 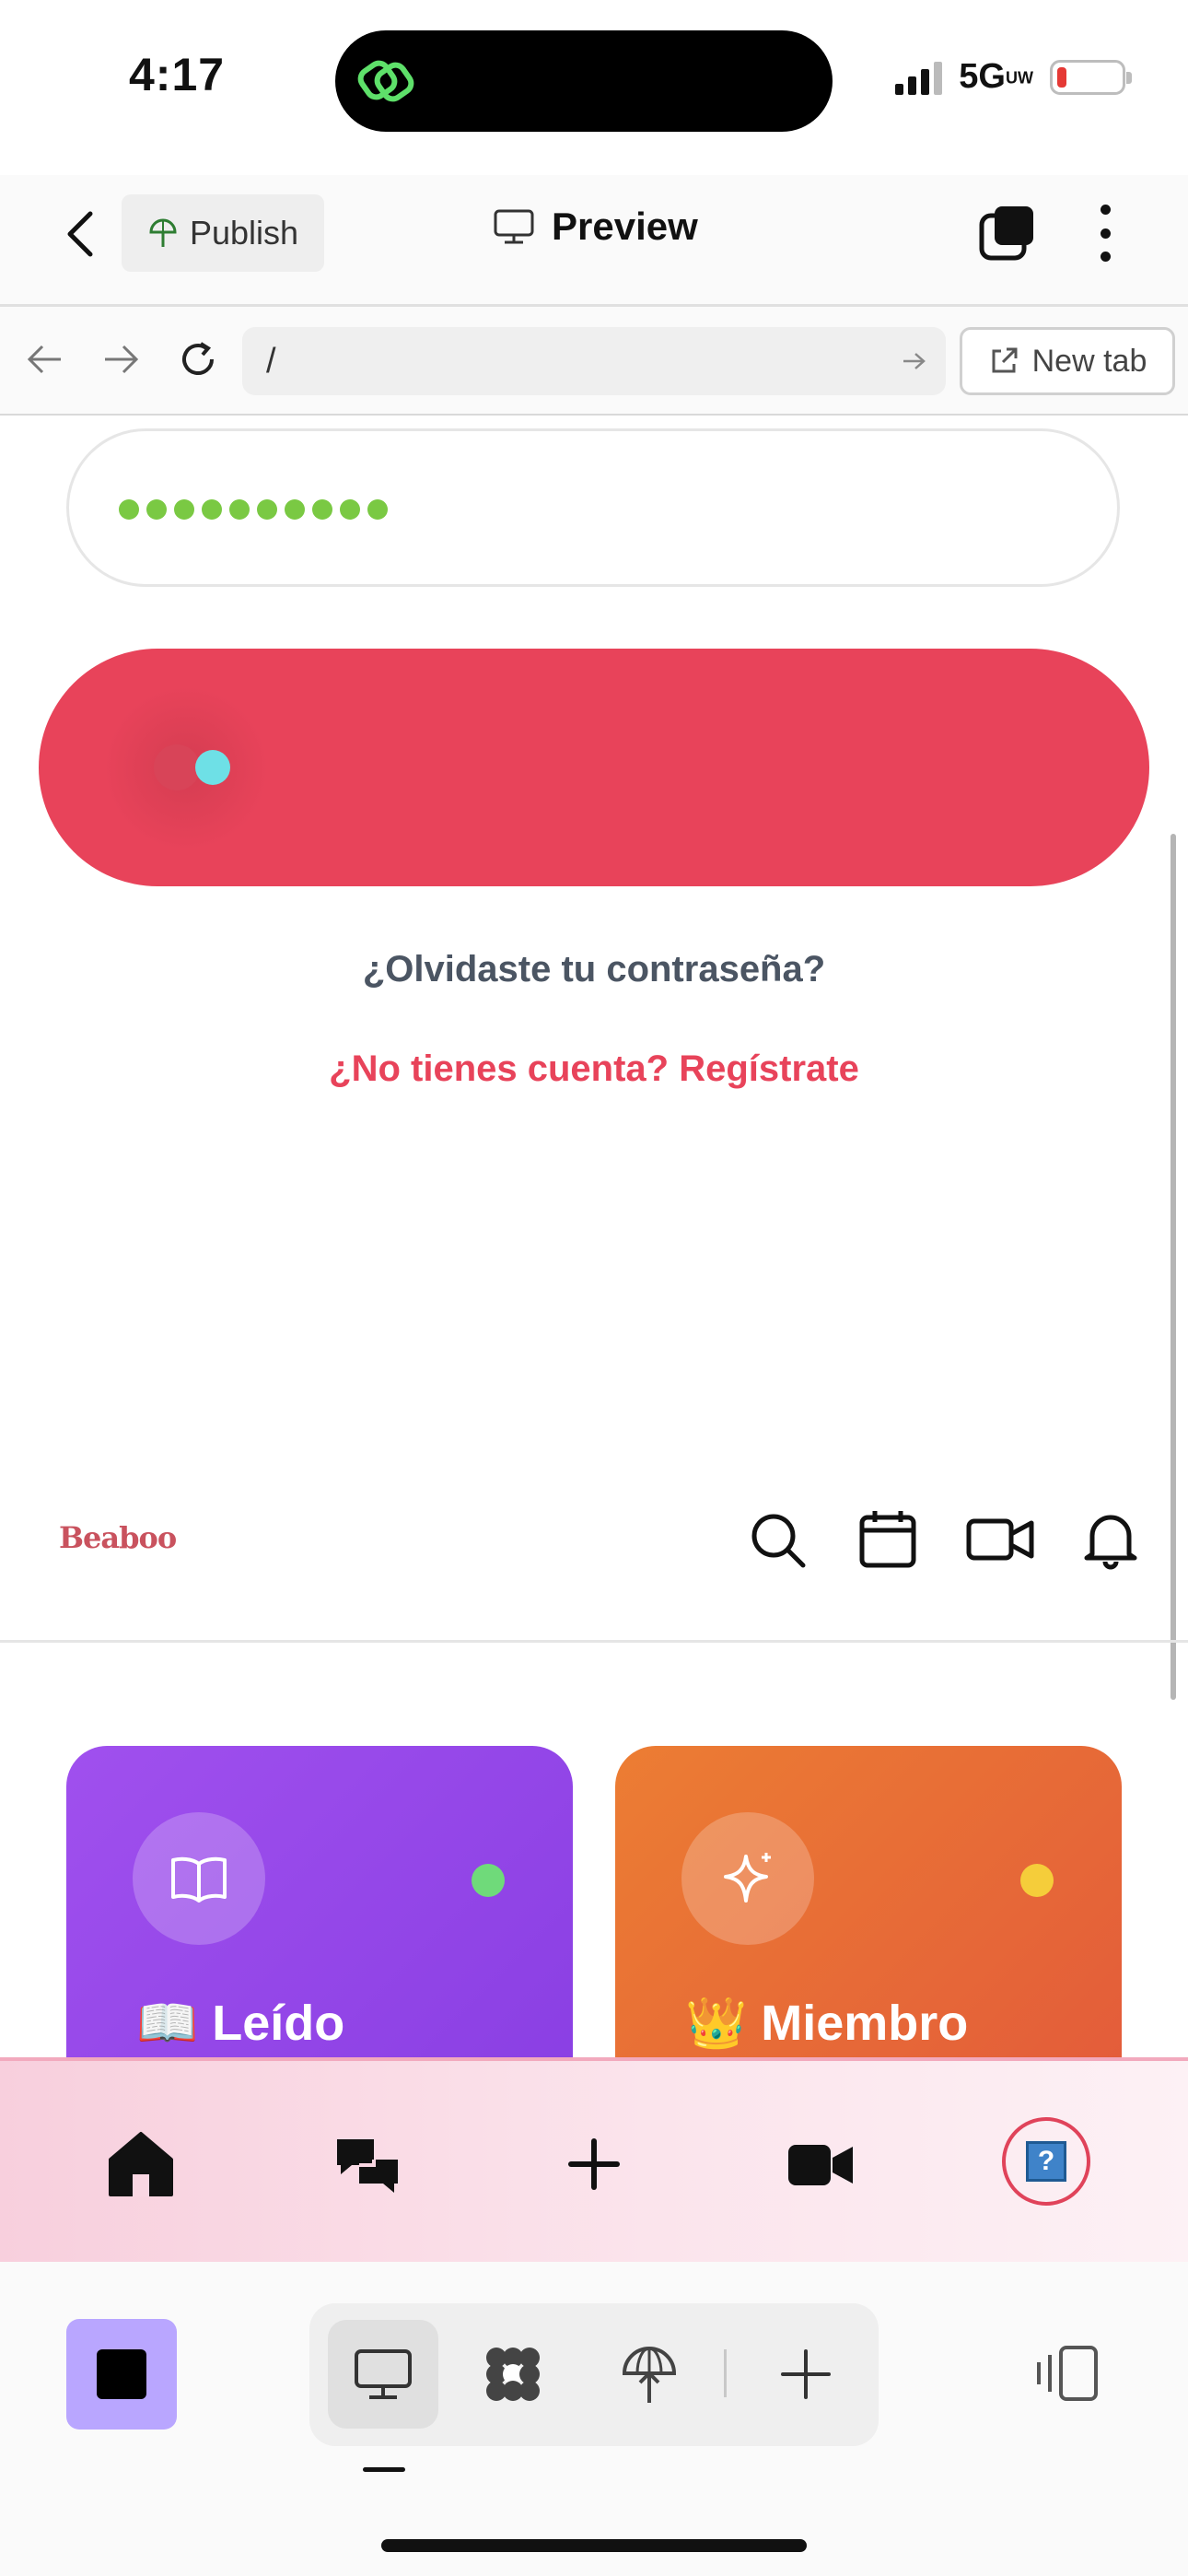 What do you see at coordinates (118, 1537) in the screenshot?
I see `brand-logo: Beaboo` at bounding box center [118, 1537].